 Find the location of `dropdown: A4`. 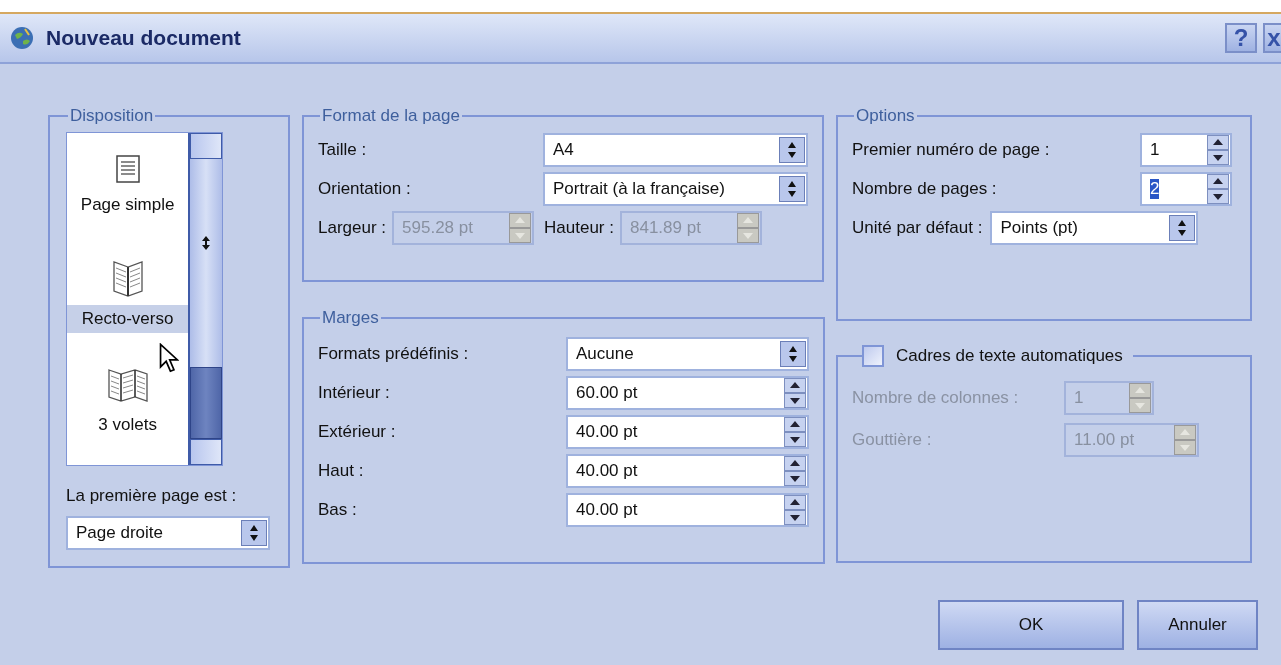

dropdown: A4 is located at coordinates (675, 150).